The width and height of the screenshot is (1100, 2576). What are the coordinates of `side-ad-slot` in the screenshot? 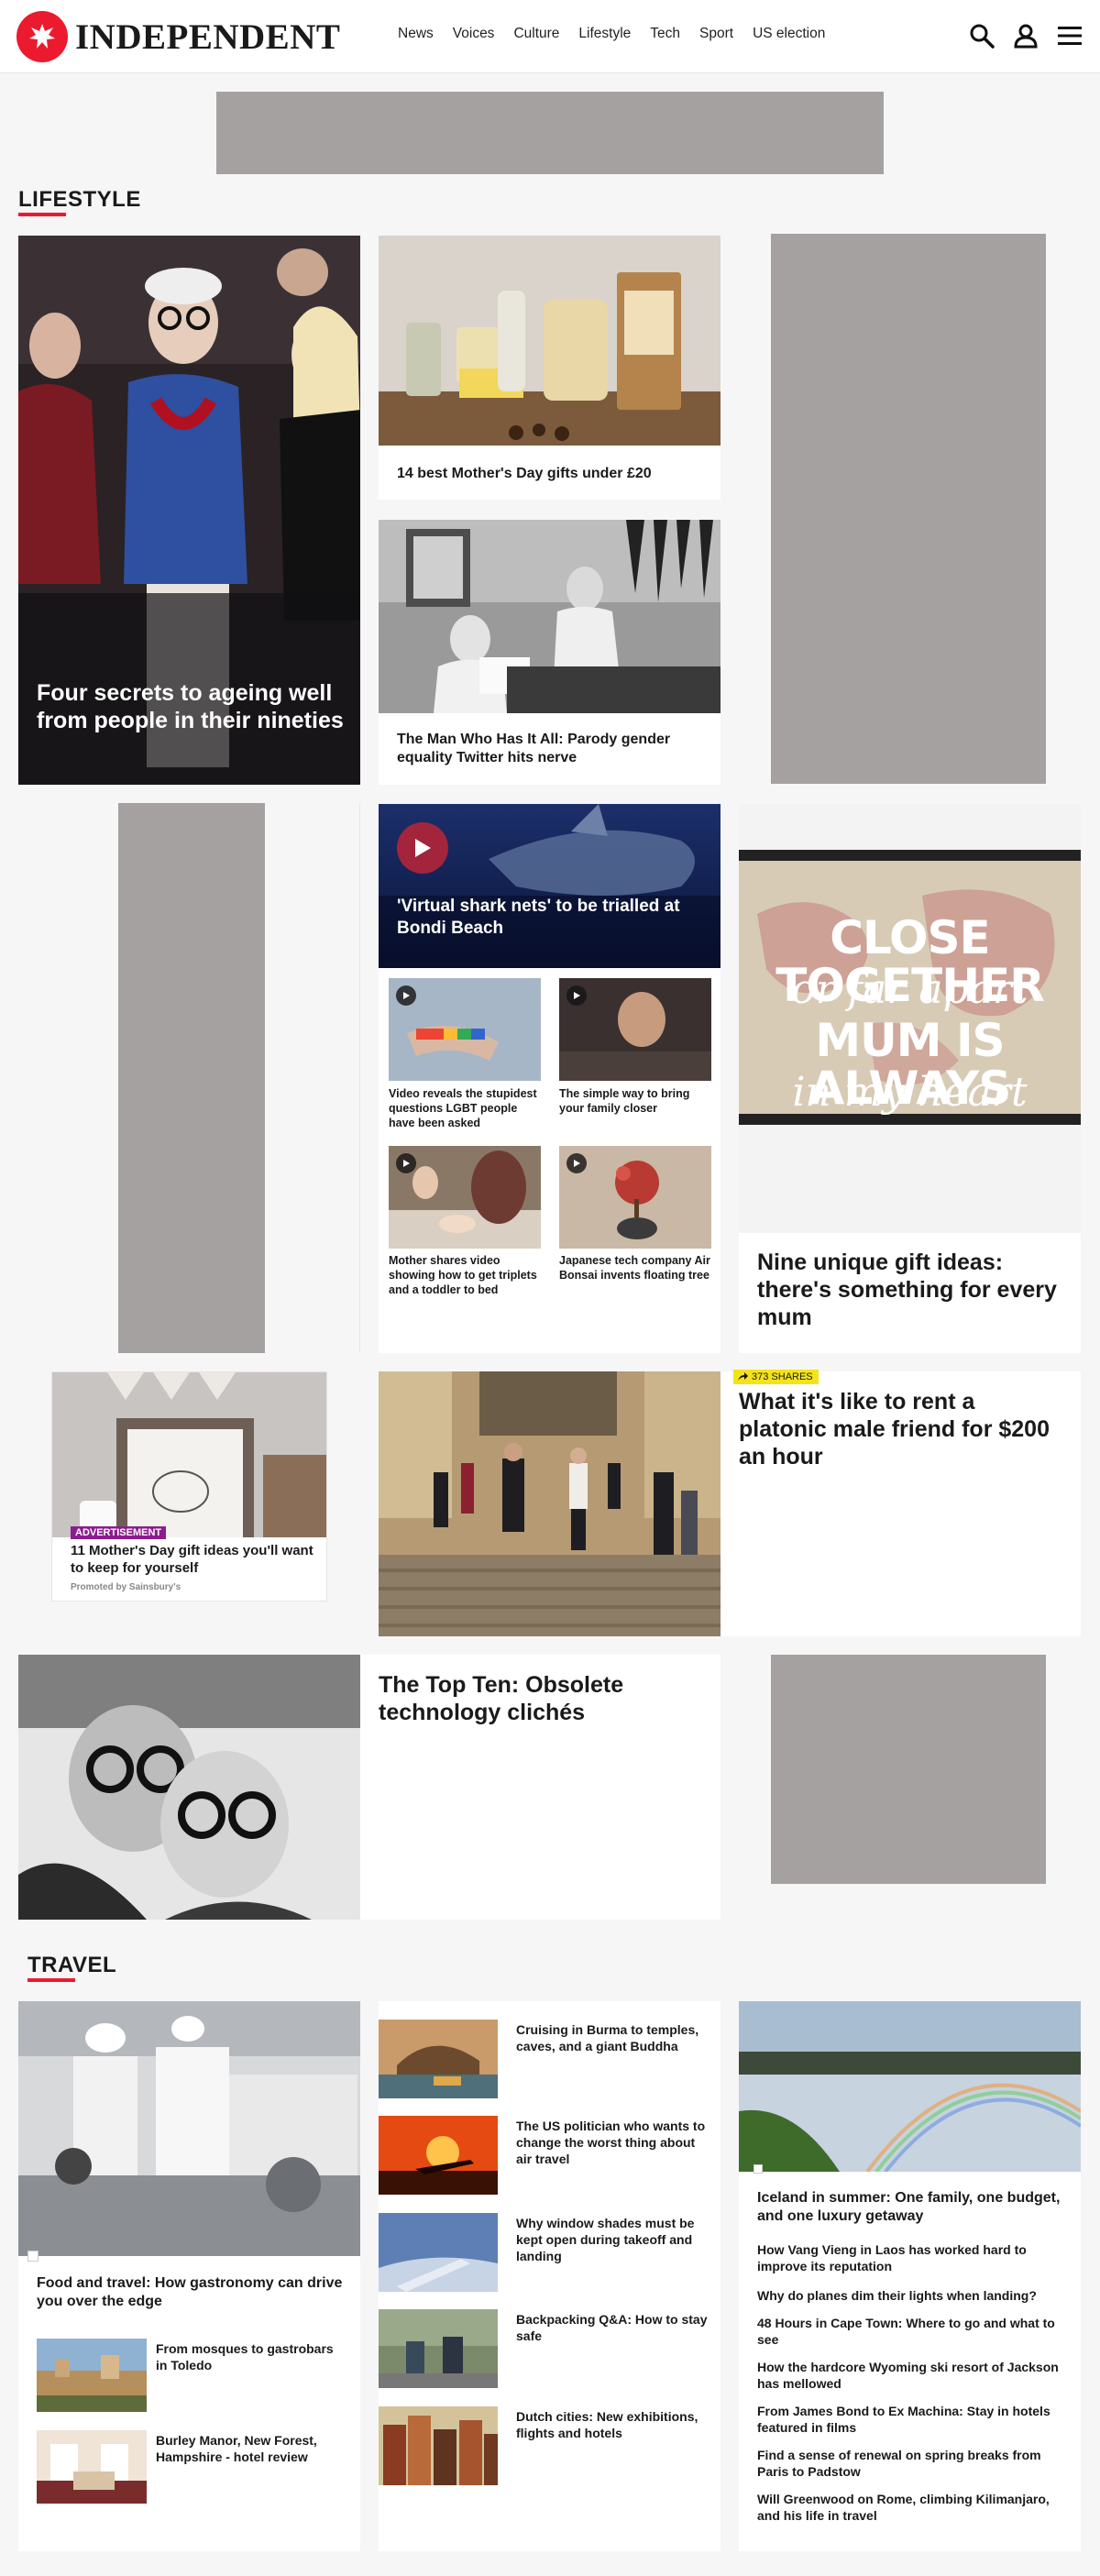 It's located at (908, 509).